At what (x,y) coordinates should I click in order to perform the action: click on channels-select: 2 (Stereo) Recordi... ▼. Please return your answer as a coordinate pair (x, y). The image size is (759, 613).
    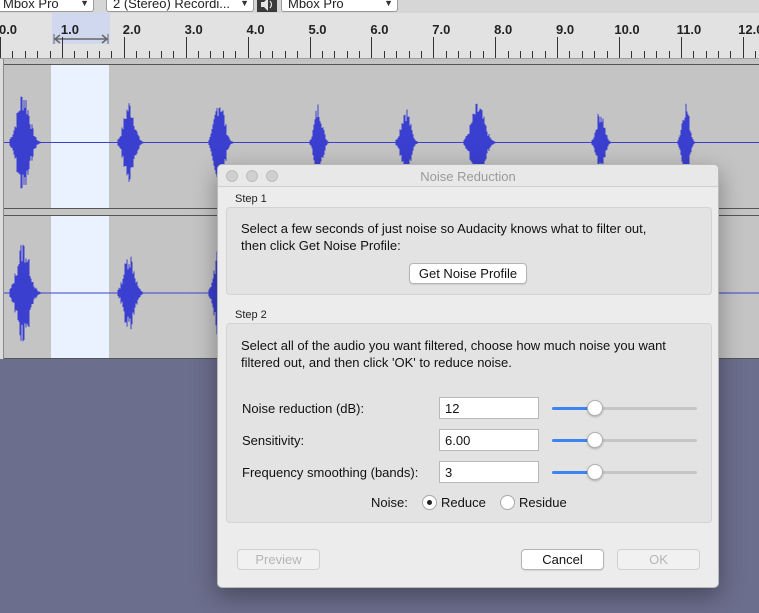
    Looking at the image, I should click on (180, 6).